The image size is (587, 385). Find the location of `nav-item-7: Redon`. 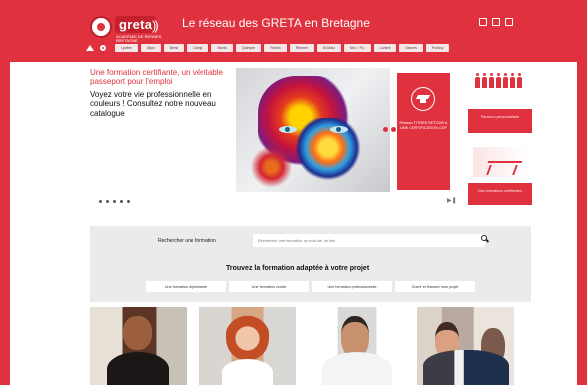

nav-item-7: Redon is located at coordinates (275, 48).